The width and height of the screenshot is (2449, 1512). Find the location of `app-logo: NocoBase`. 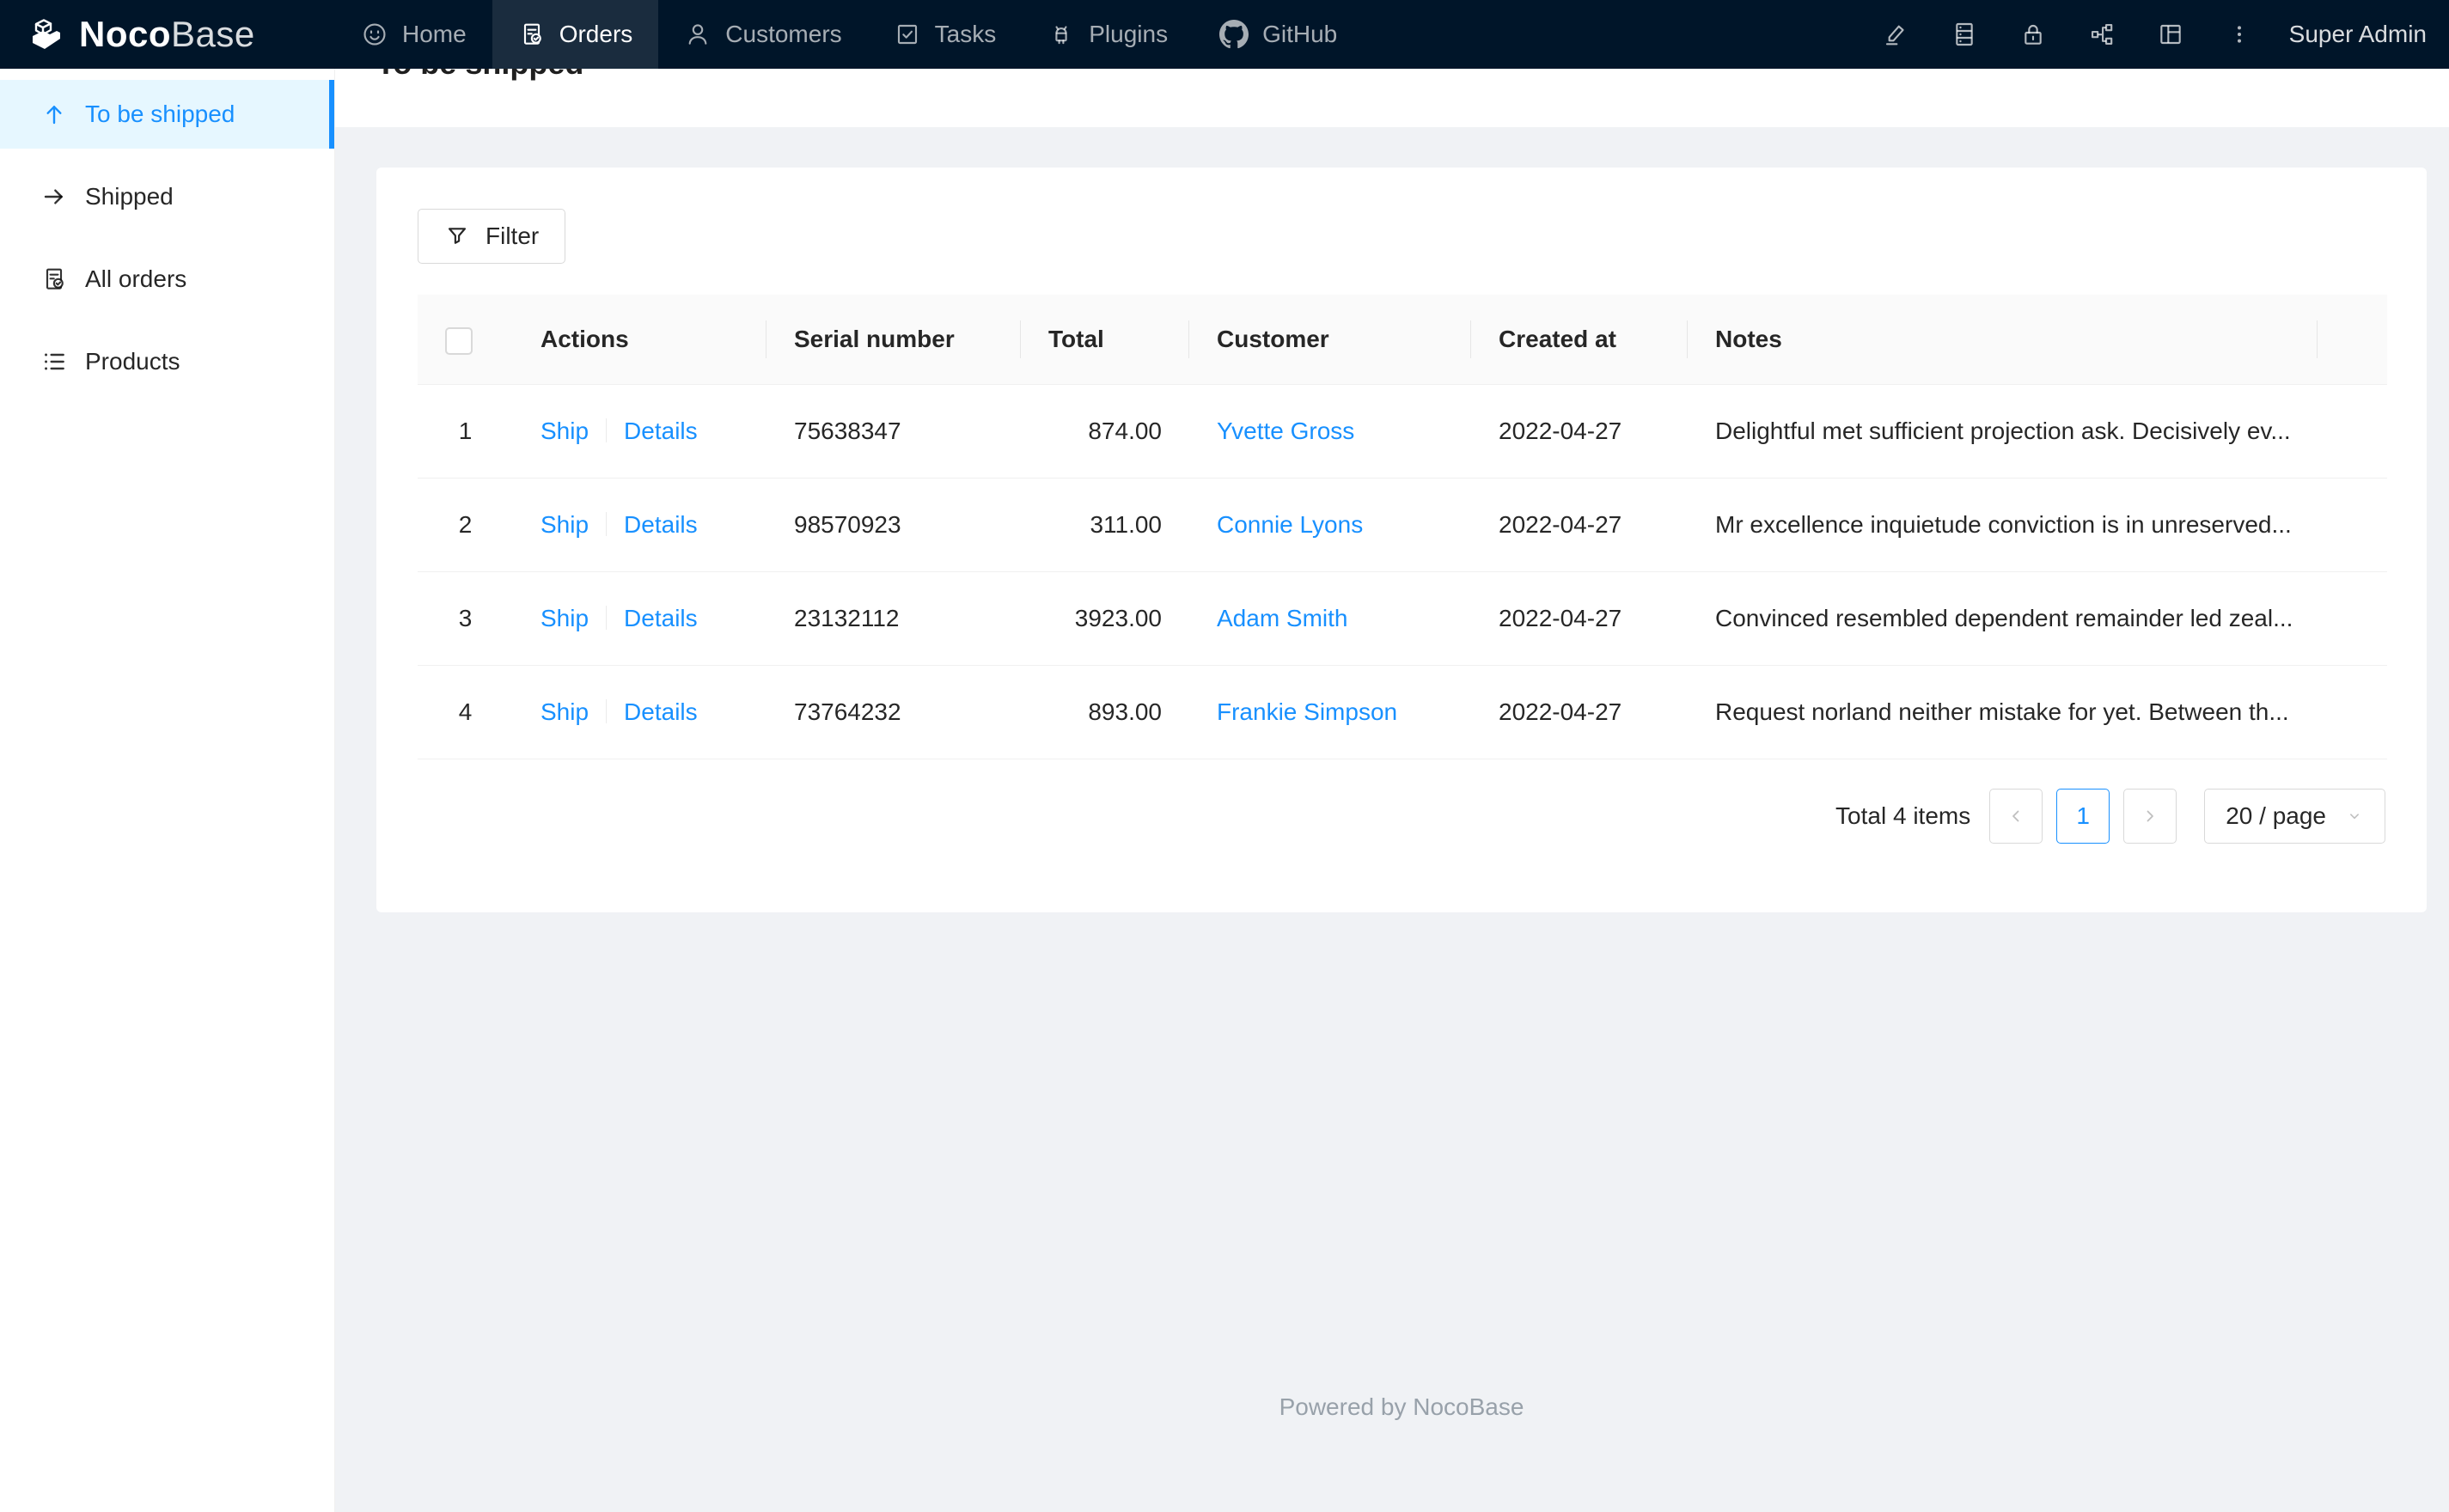

app-logo: NocoBase is located at coordinates (167, 34).